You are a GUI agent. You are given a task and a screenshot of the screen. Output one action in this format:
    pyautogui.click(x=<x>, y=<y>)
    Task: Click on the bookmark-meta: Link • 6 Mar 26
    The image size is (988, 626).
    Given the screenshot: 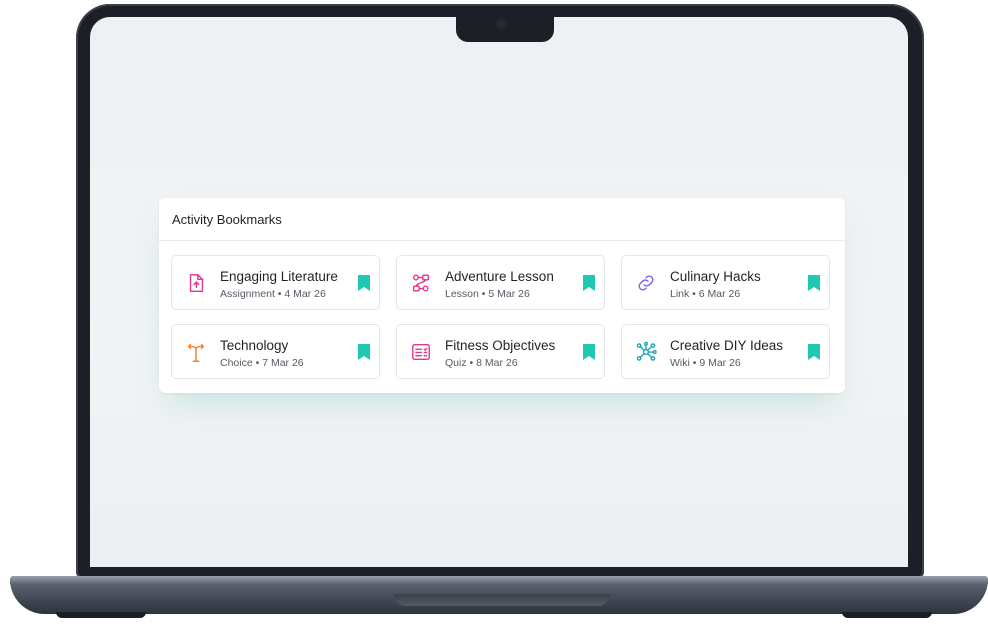 What is the action you would take?
    pyautogui.click(x=705, y=294)
    